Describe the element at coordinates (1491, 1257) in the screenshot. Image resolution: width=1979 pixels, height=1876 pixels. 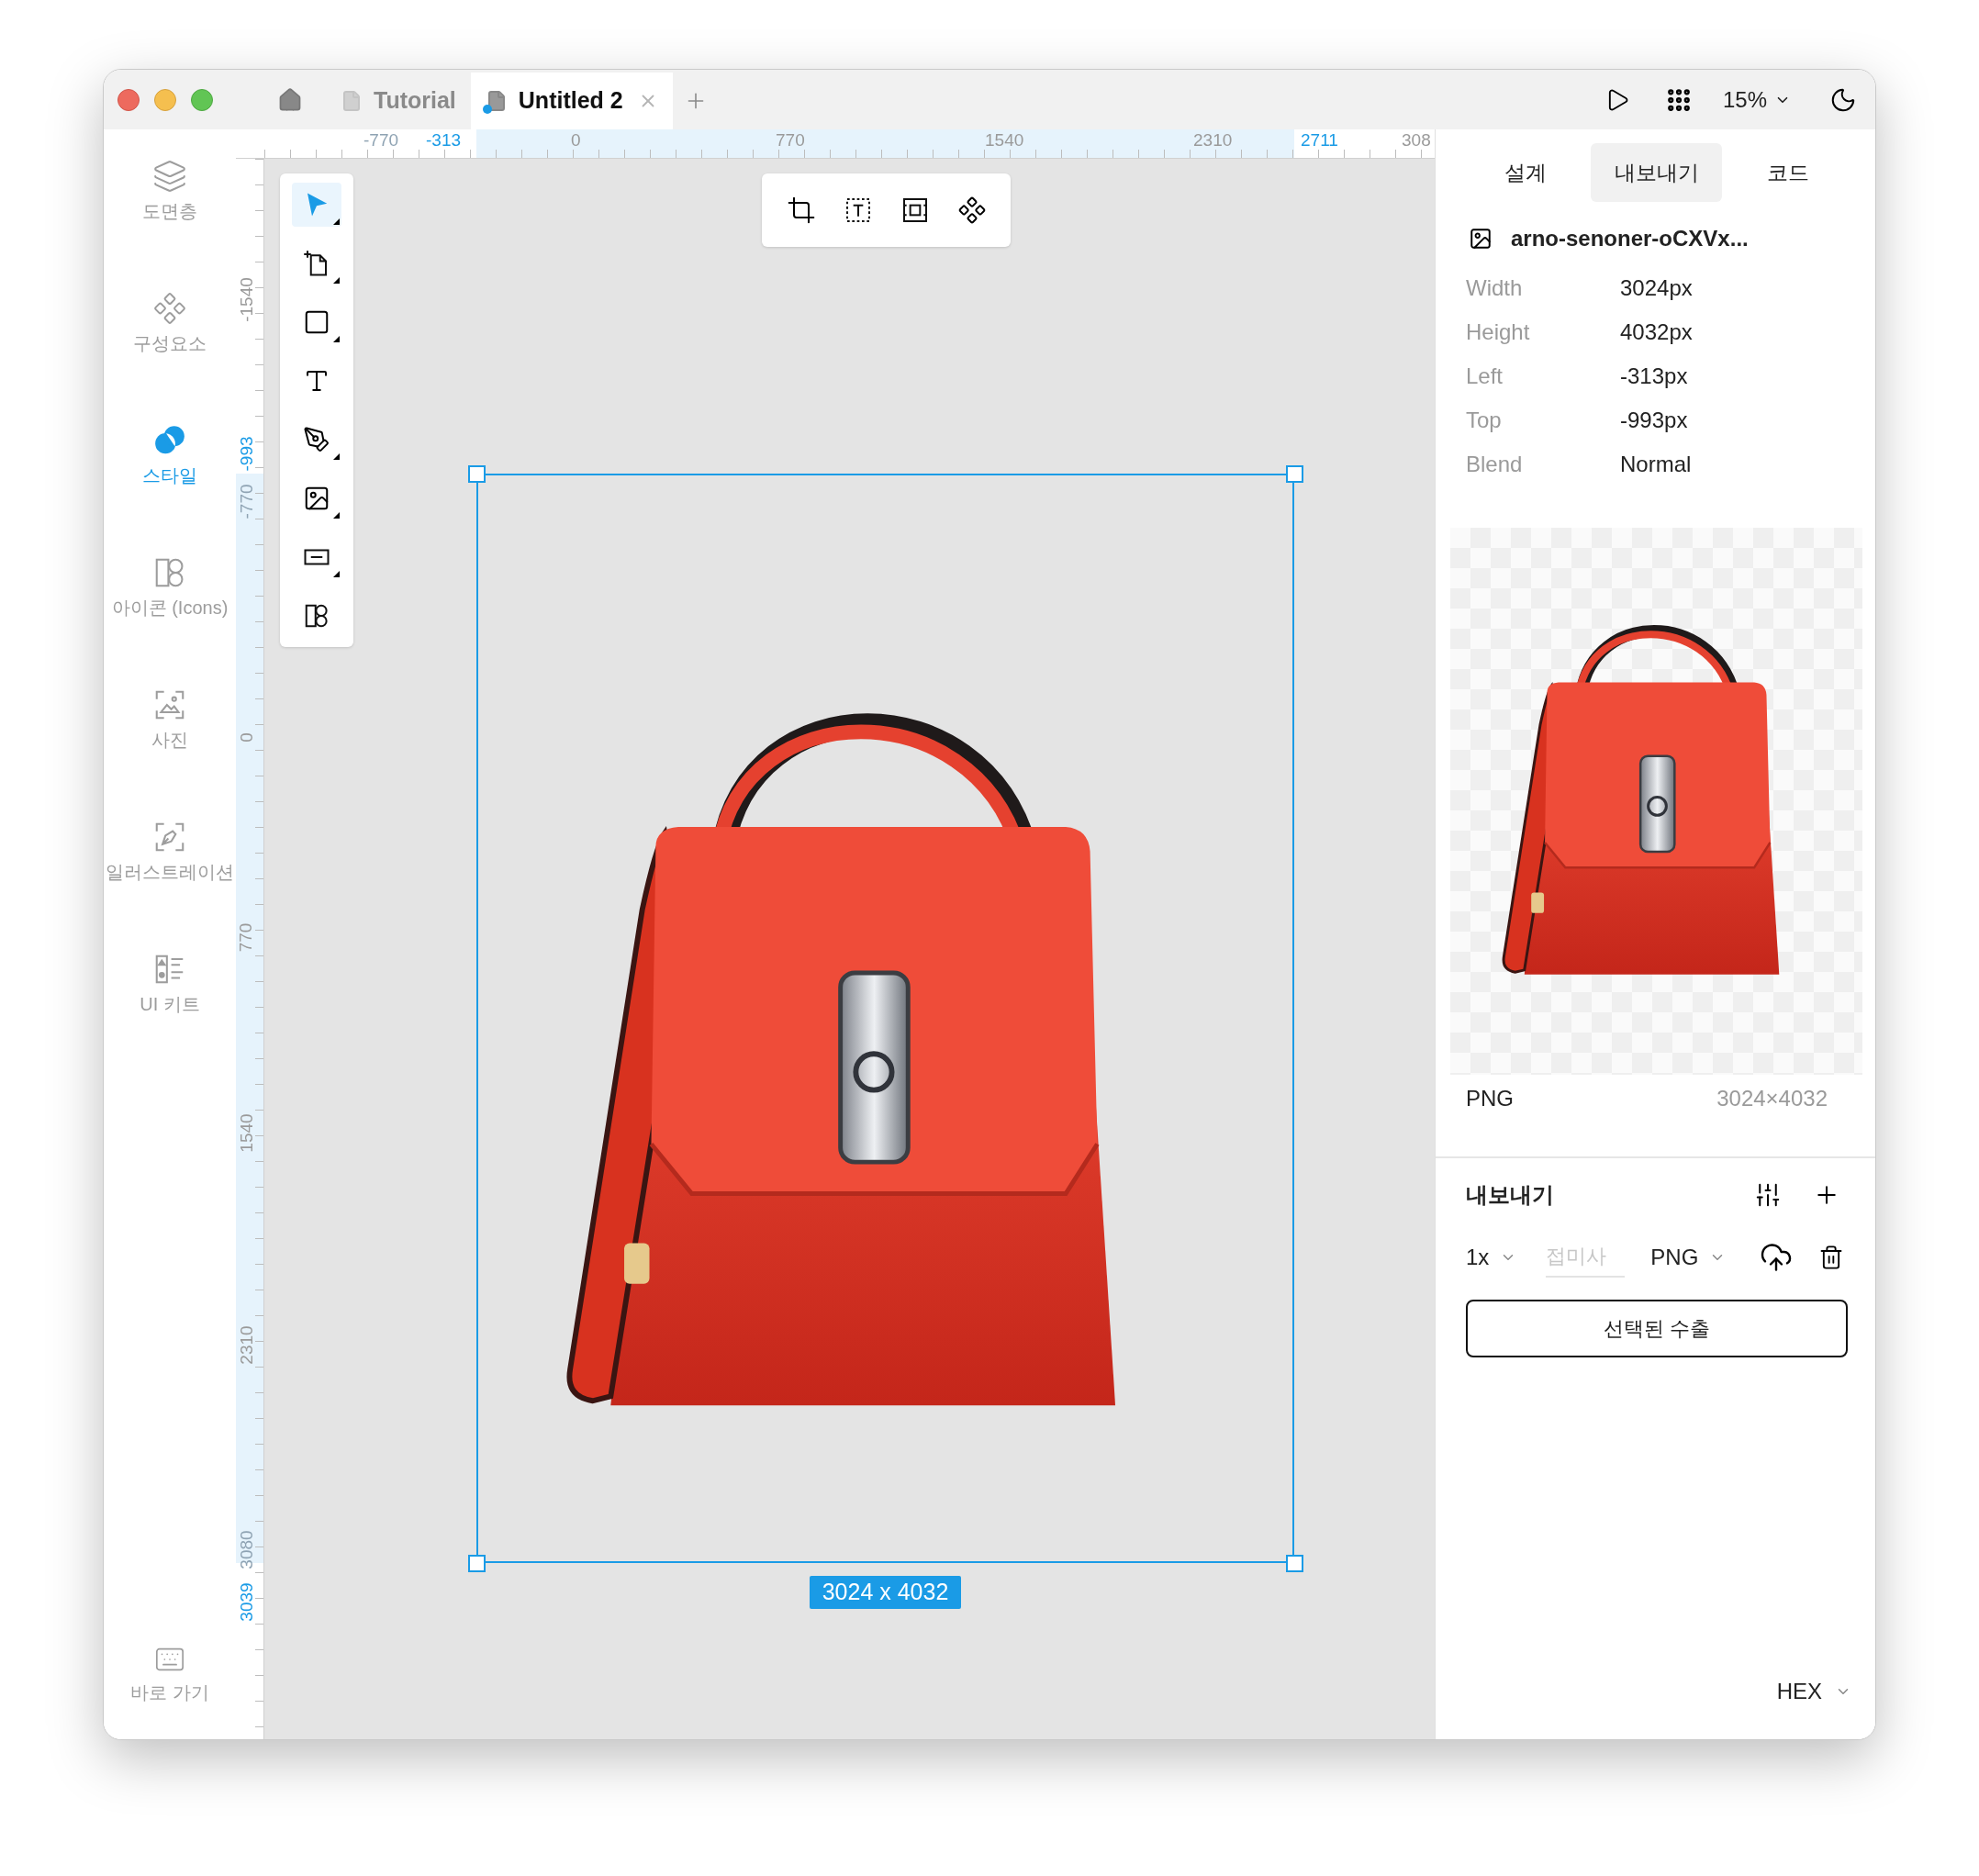
I see `scale-dropdown: 1x` at that location.